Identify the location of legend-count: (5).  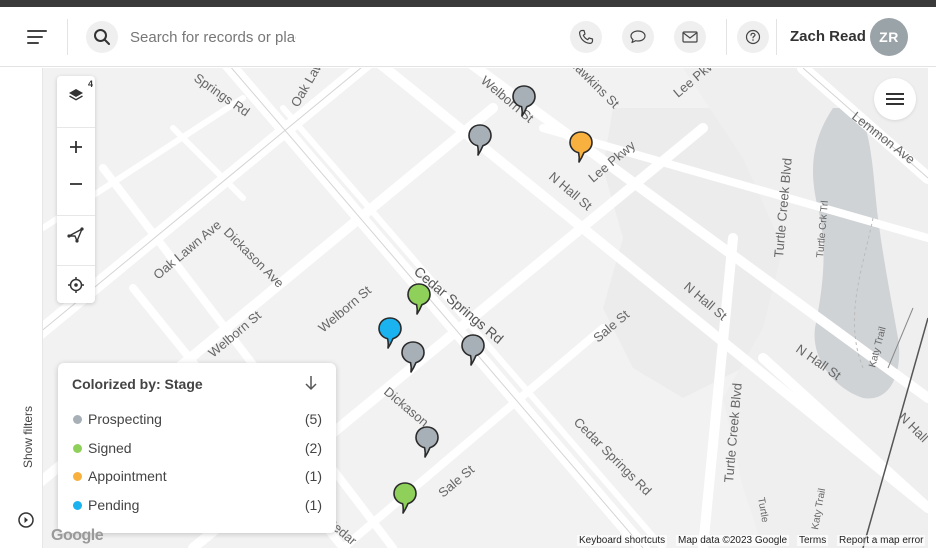
(313, 419).